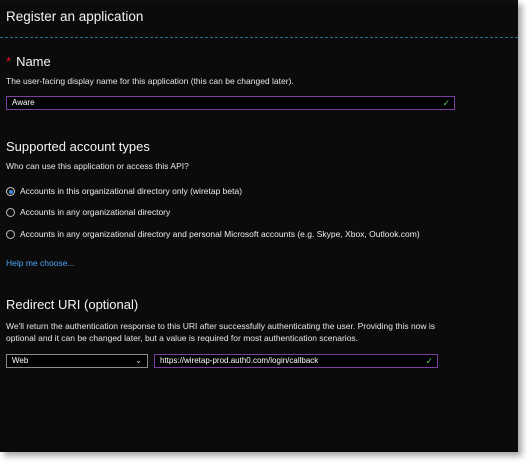 This screenshot has height=464, width=530. Describe the element at coordinates (78, 146) in the screenshot. I see `account-types-title: Supported account types` at that location.